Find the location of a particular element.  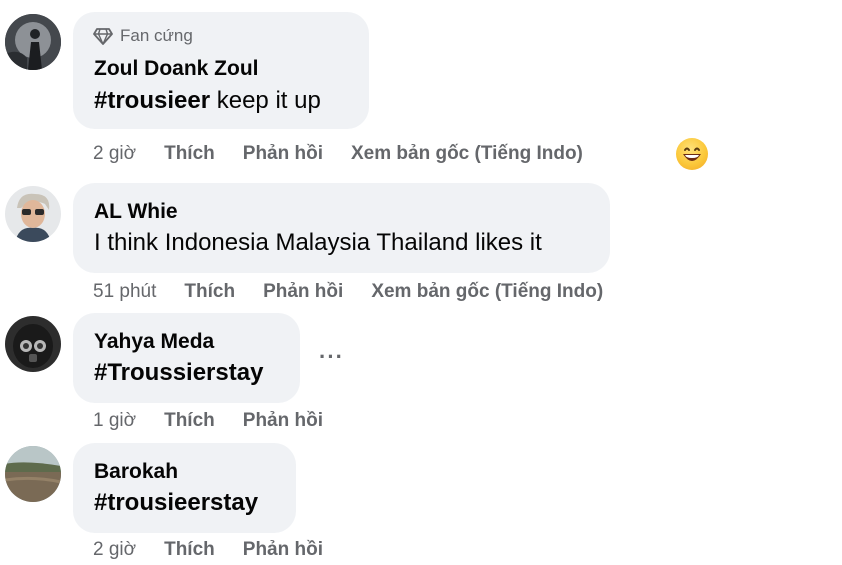

hashtag-link: #trousieer is located at coordinates (152, 100).